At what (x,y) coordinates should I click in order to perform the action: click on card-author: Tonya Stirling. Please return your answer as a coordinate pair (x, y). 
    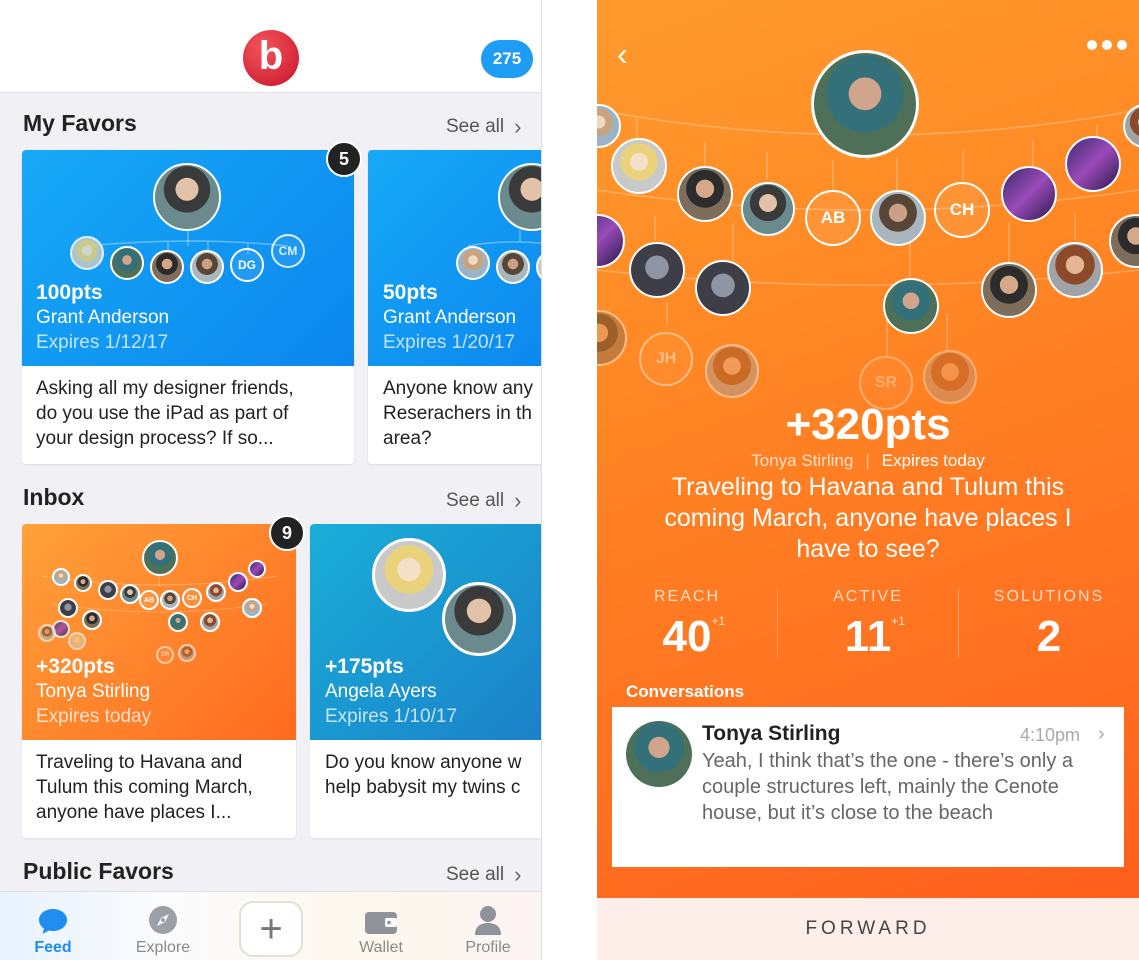
    Looking at the image, I should click on (93, 691).